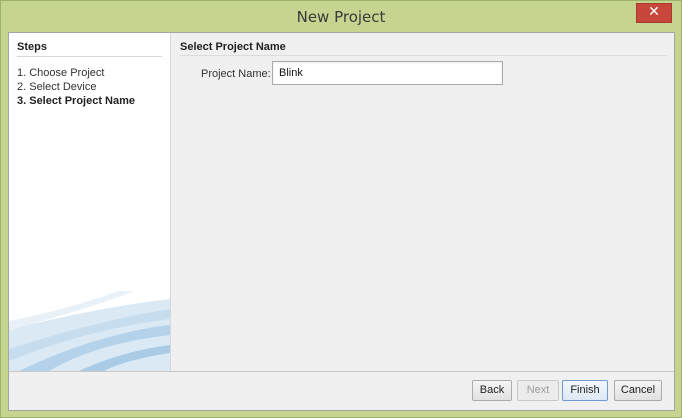 The width and height of the screenshot is (682, 418). Describe the element at coordinates (170, 202) in the screenshot. I see `panel-divider` at that location.